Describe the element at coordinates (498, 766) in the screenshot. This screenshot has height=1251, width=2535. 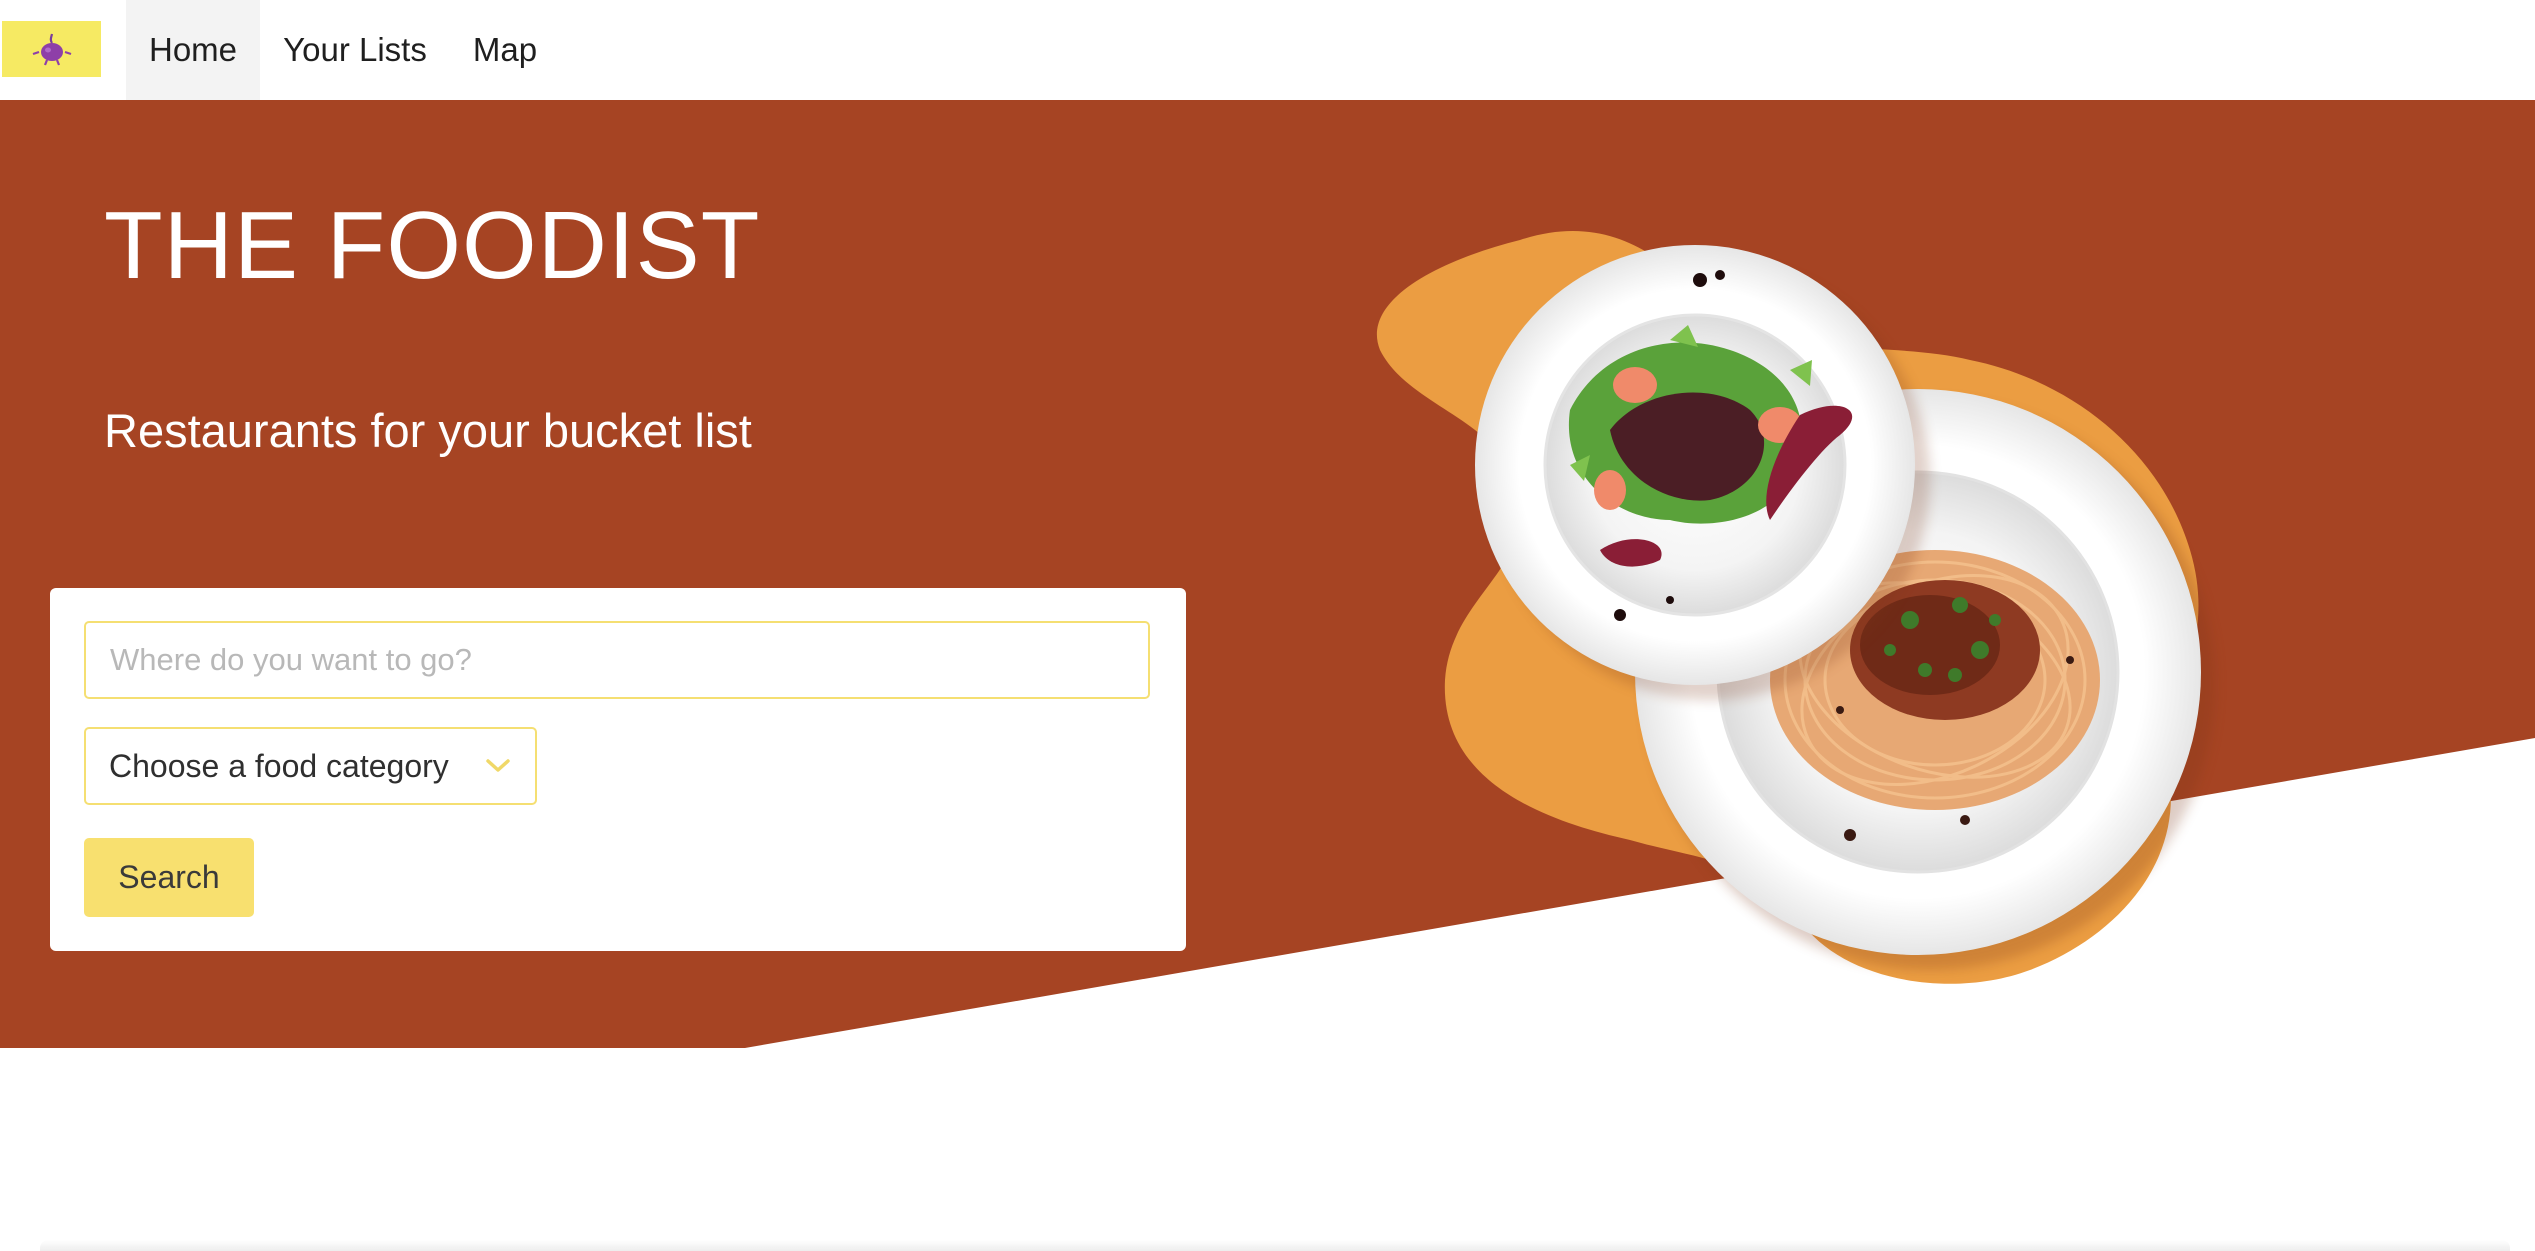
I see `chevron-down-icon` at that location.